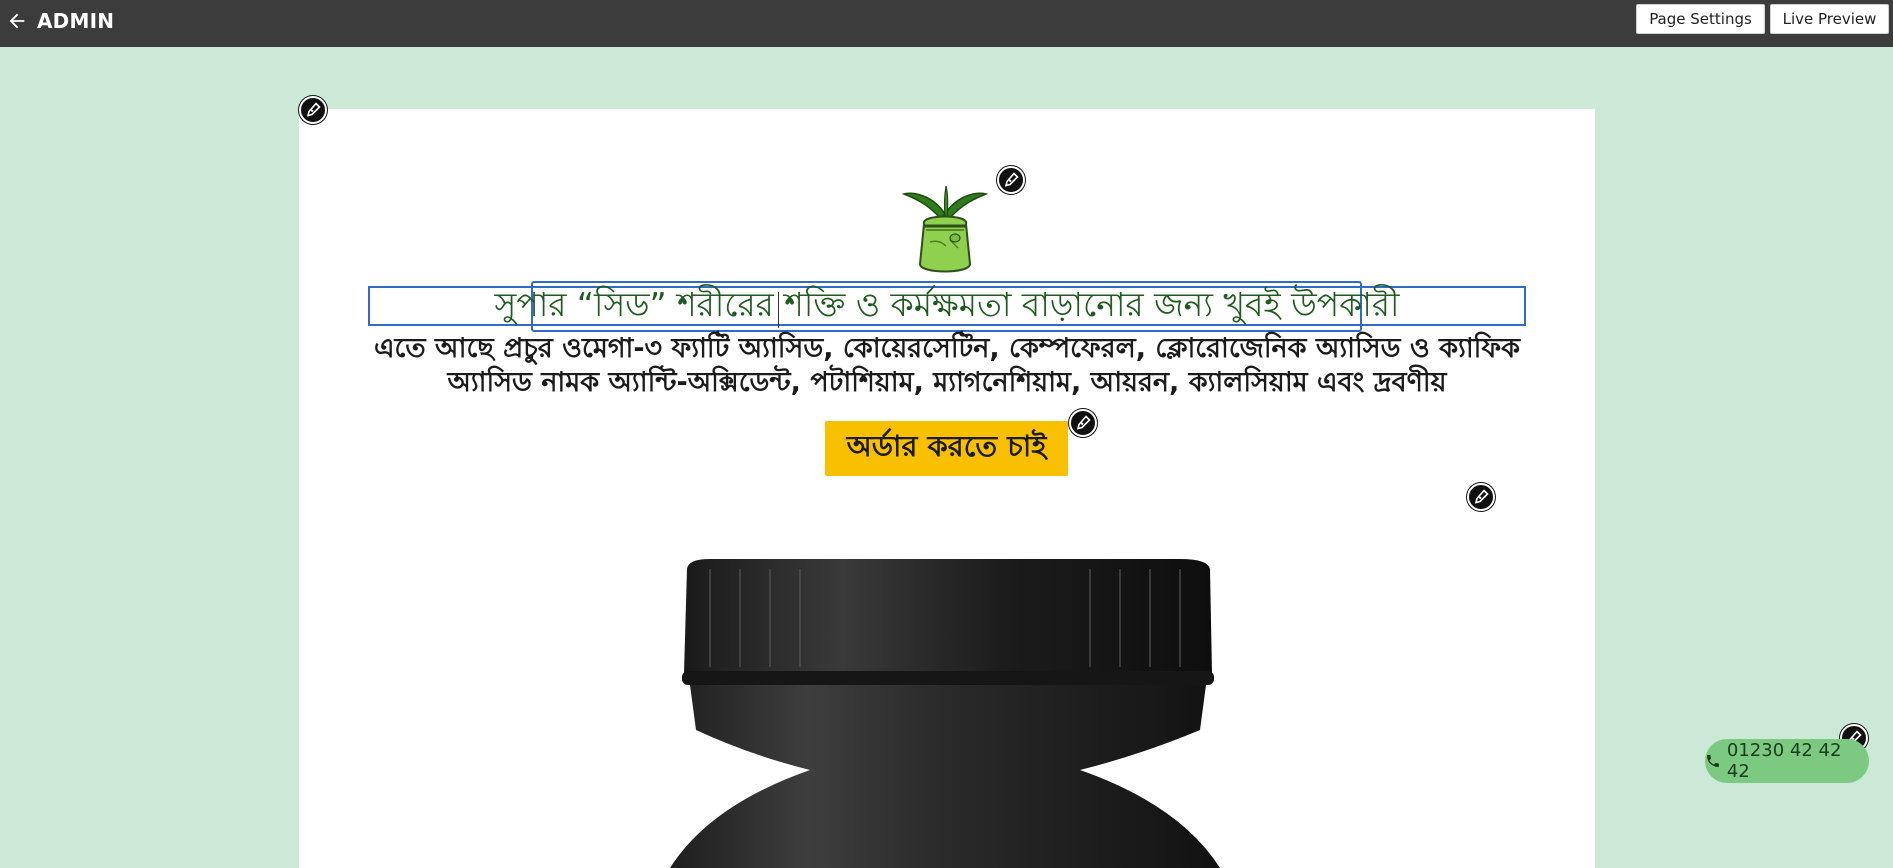 Image resolution: width=1893 pixels, height=868 pixels. Describe the element at coordinates (778, 310) in the screenshot. I see `text-caret` at that location.